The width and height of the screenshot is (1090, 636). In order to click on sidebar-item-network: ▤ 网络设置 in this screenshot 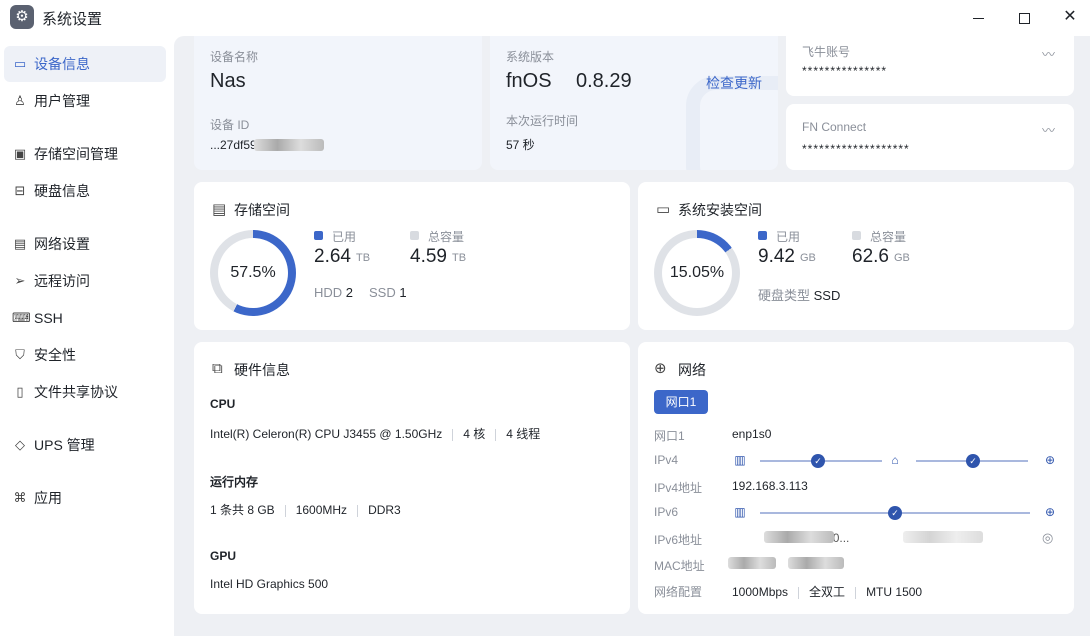, I will do `click(85, 244)`.